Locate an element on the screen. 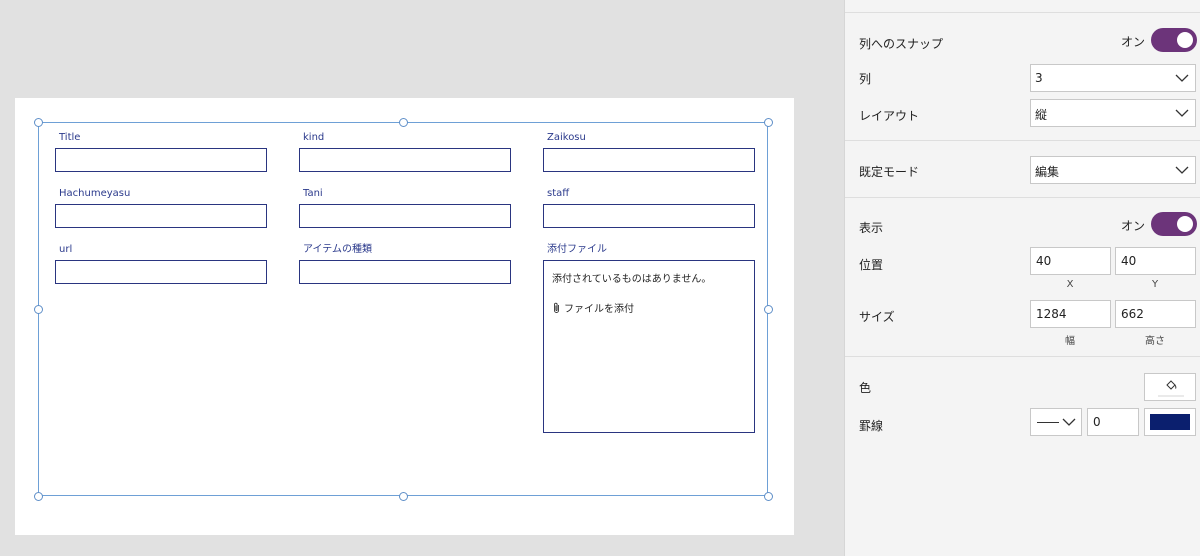 The width and height of the screenshot is (1200, 556). border-style-line is located at coordinates (1048, 422).